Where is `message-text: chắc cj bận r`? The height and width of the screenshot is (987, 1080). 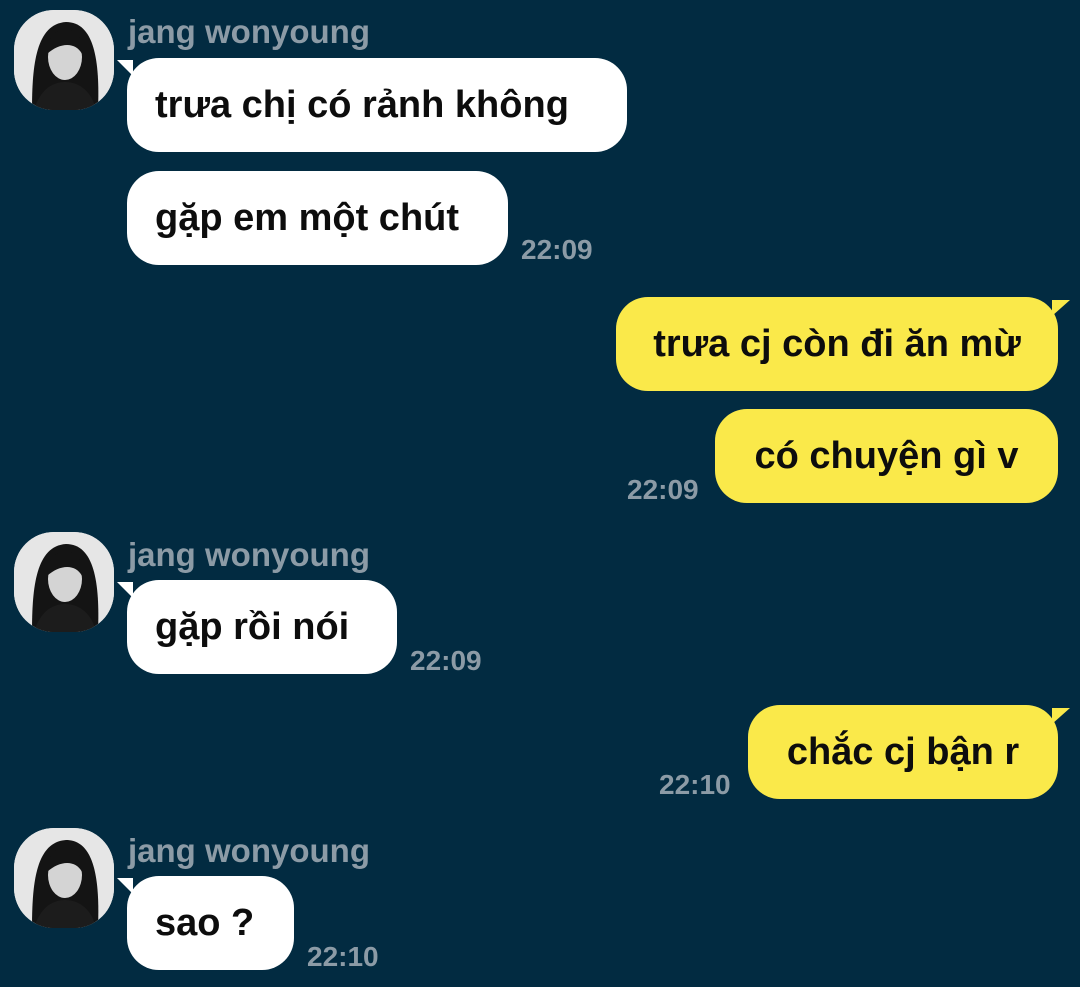
message-text: chắc cj bận r is located at coordinates (903, 751).